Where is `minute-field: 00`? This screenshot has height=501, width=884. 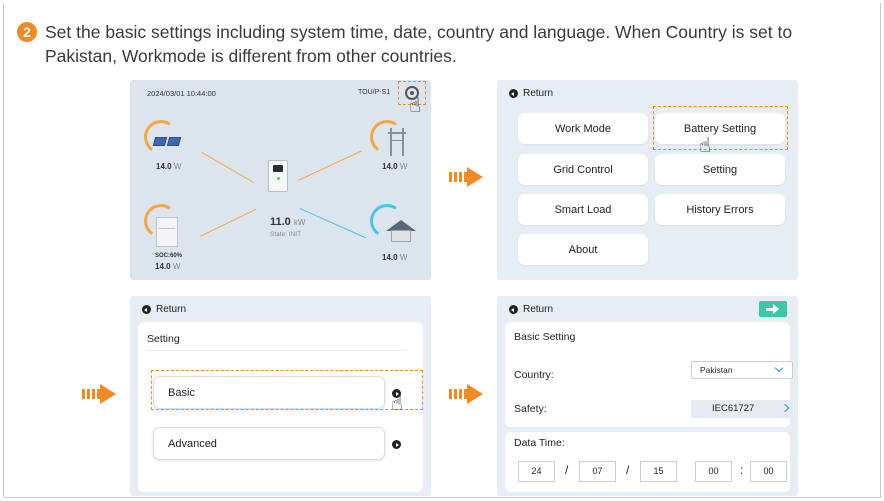 minute-field: 00 is located at coordinates (768, 471).